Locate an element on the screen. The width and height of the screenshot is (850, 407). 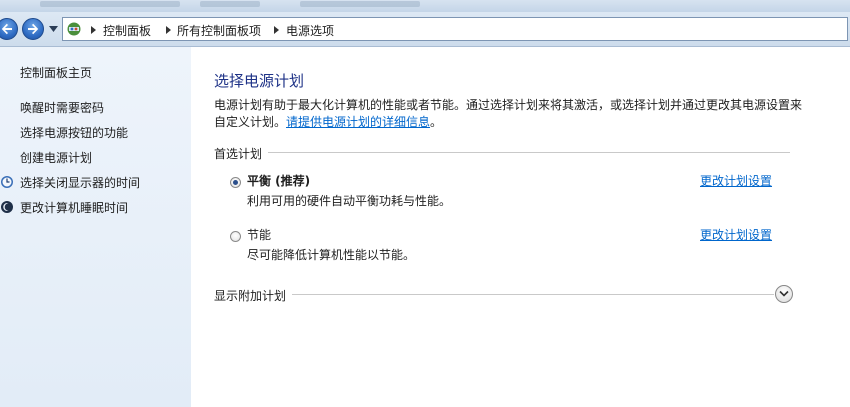
power-saver-plan-description: 尽可能降低计算机性能以节能。 is located at coordinates (331, 255).